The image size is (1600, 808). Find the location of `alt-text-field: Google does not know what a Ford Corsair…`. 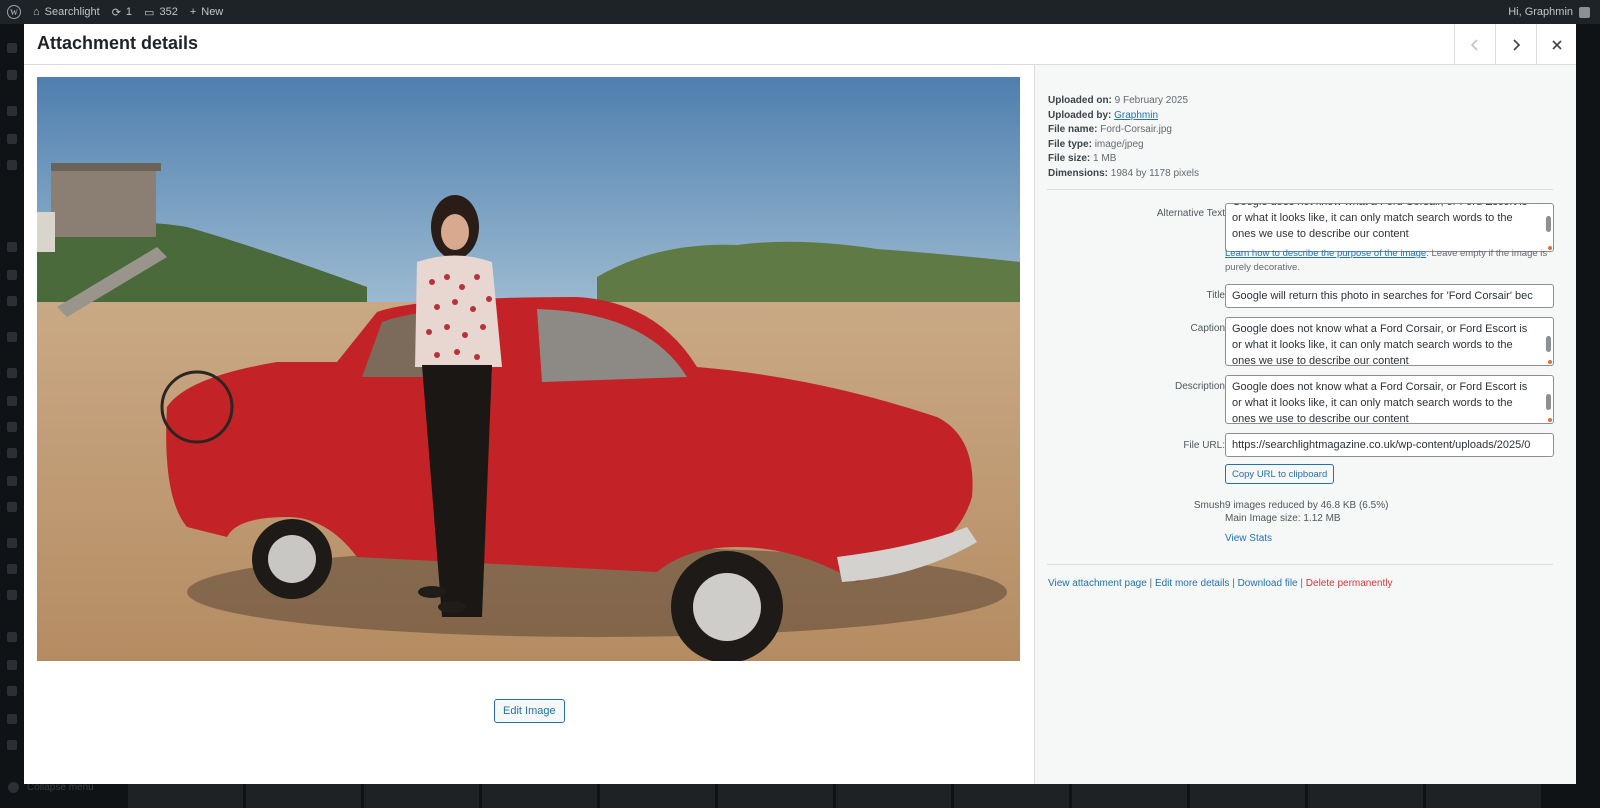

alt-text-field: Google does not know what a Ford Corsair… is located at coordinates (1389, 227).